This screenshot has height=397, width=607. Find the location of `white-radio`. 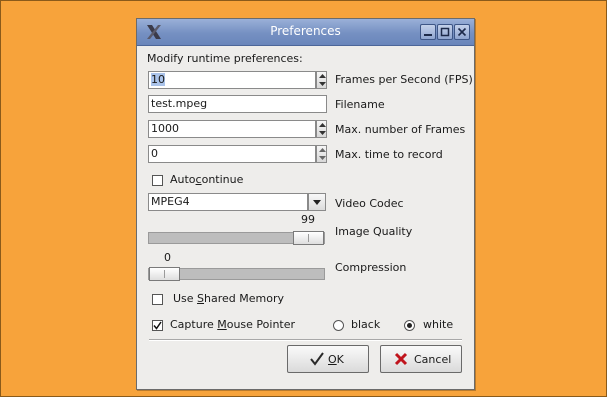

white-radio is located at coordinates (409, 325).